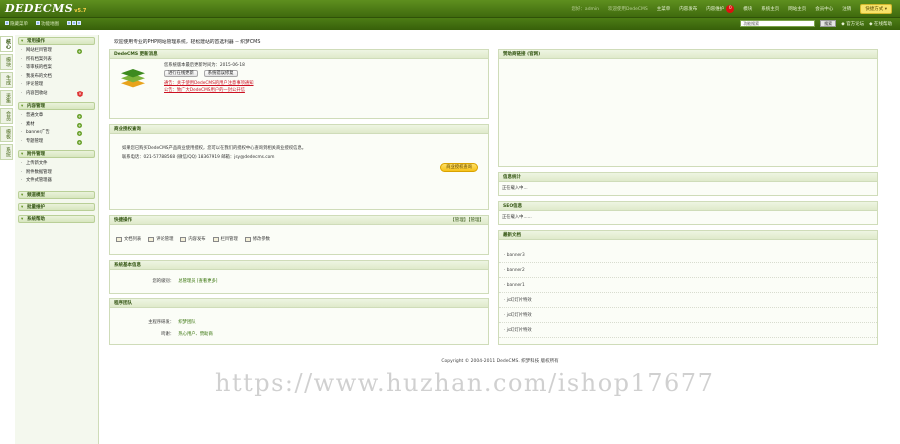 This screenshot has height=444, width=900. I want to click on menu-group-attachments: 附件管理, so click(56, 154).